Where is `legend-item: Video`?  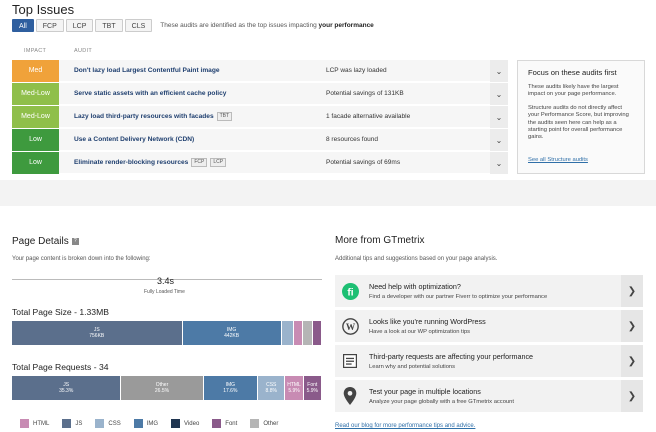
legend-item: Video is located at coordinates (185, 423).